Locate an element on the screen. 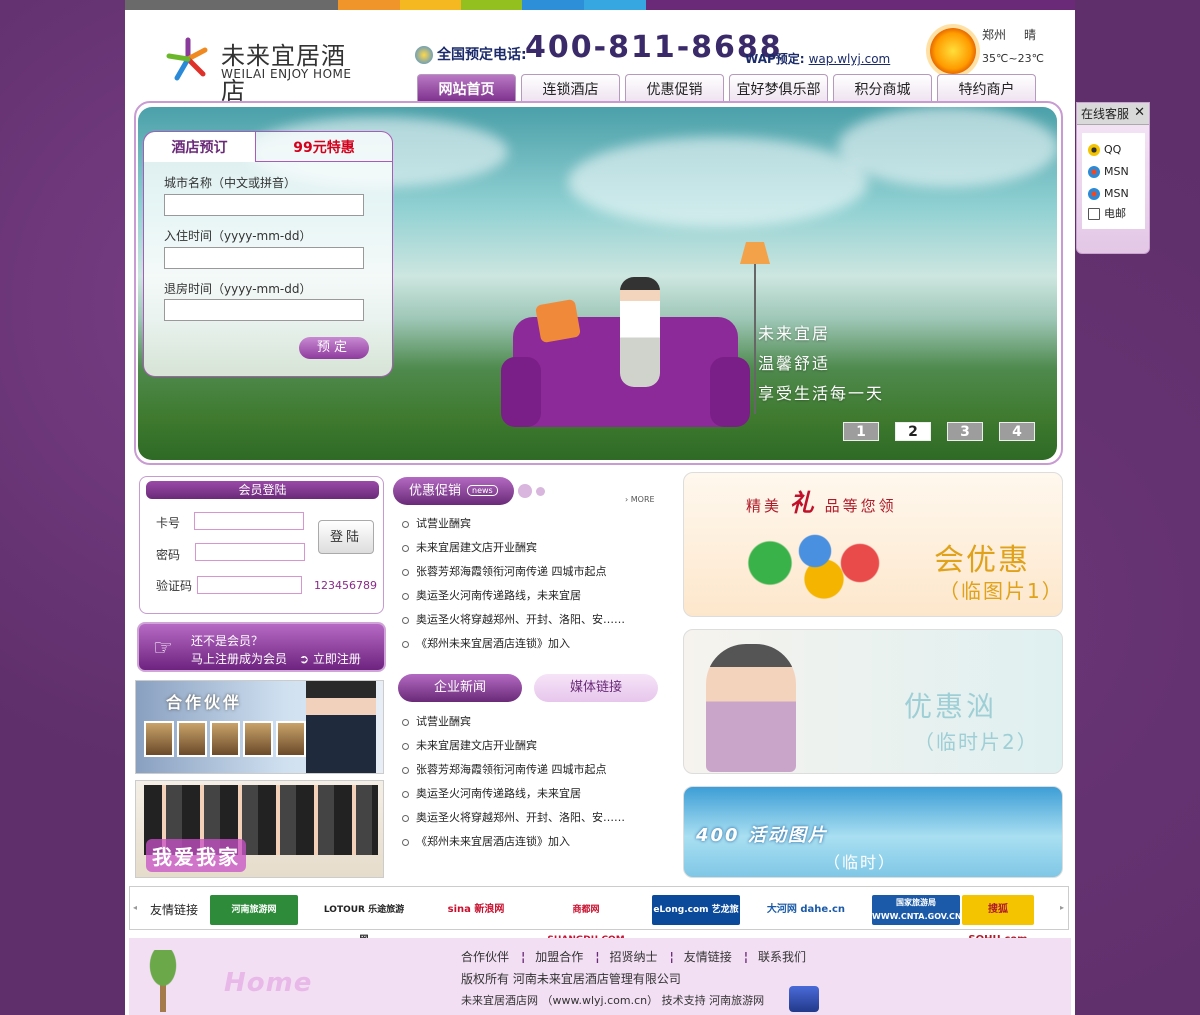  footer-link-contact: 联系我们 is located at coordinates (782, 957).